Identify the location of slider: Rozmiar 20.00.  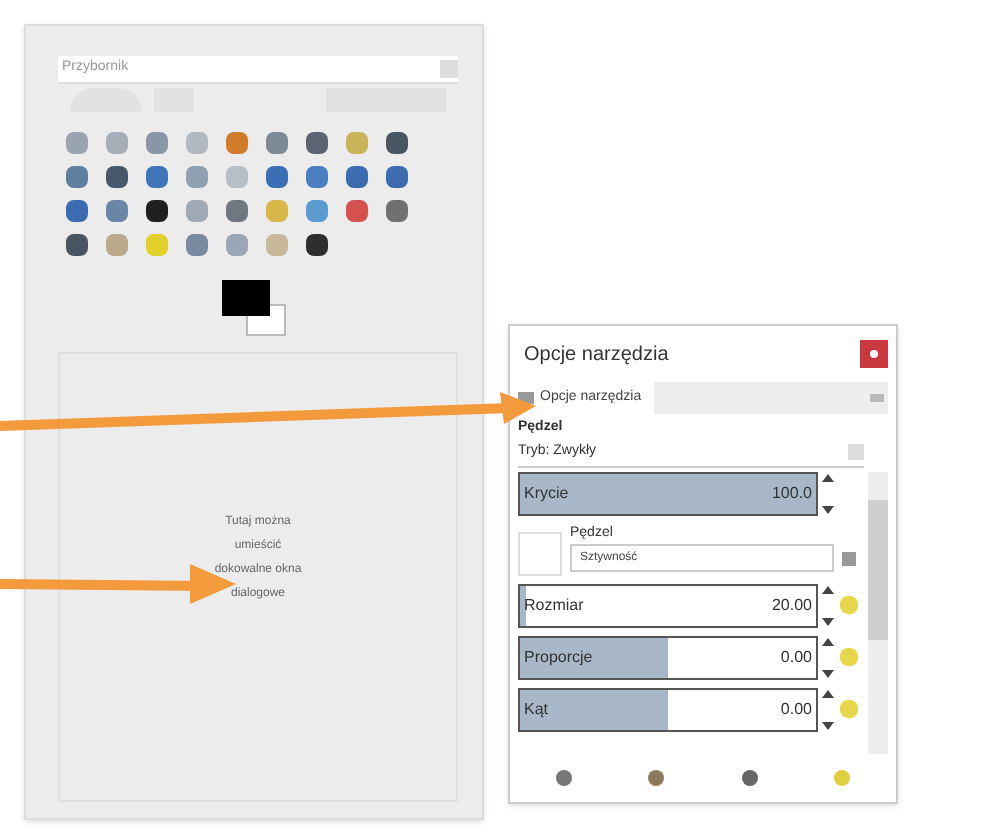
(668, 605).